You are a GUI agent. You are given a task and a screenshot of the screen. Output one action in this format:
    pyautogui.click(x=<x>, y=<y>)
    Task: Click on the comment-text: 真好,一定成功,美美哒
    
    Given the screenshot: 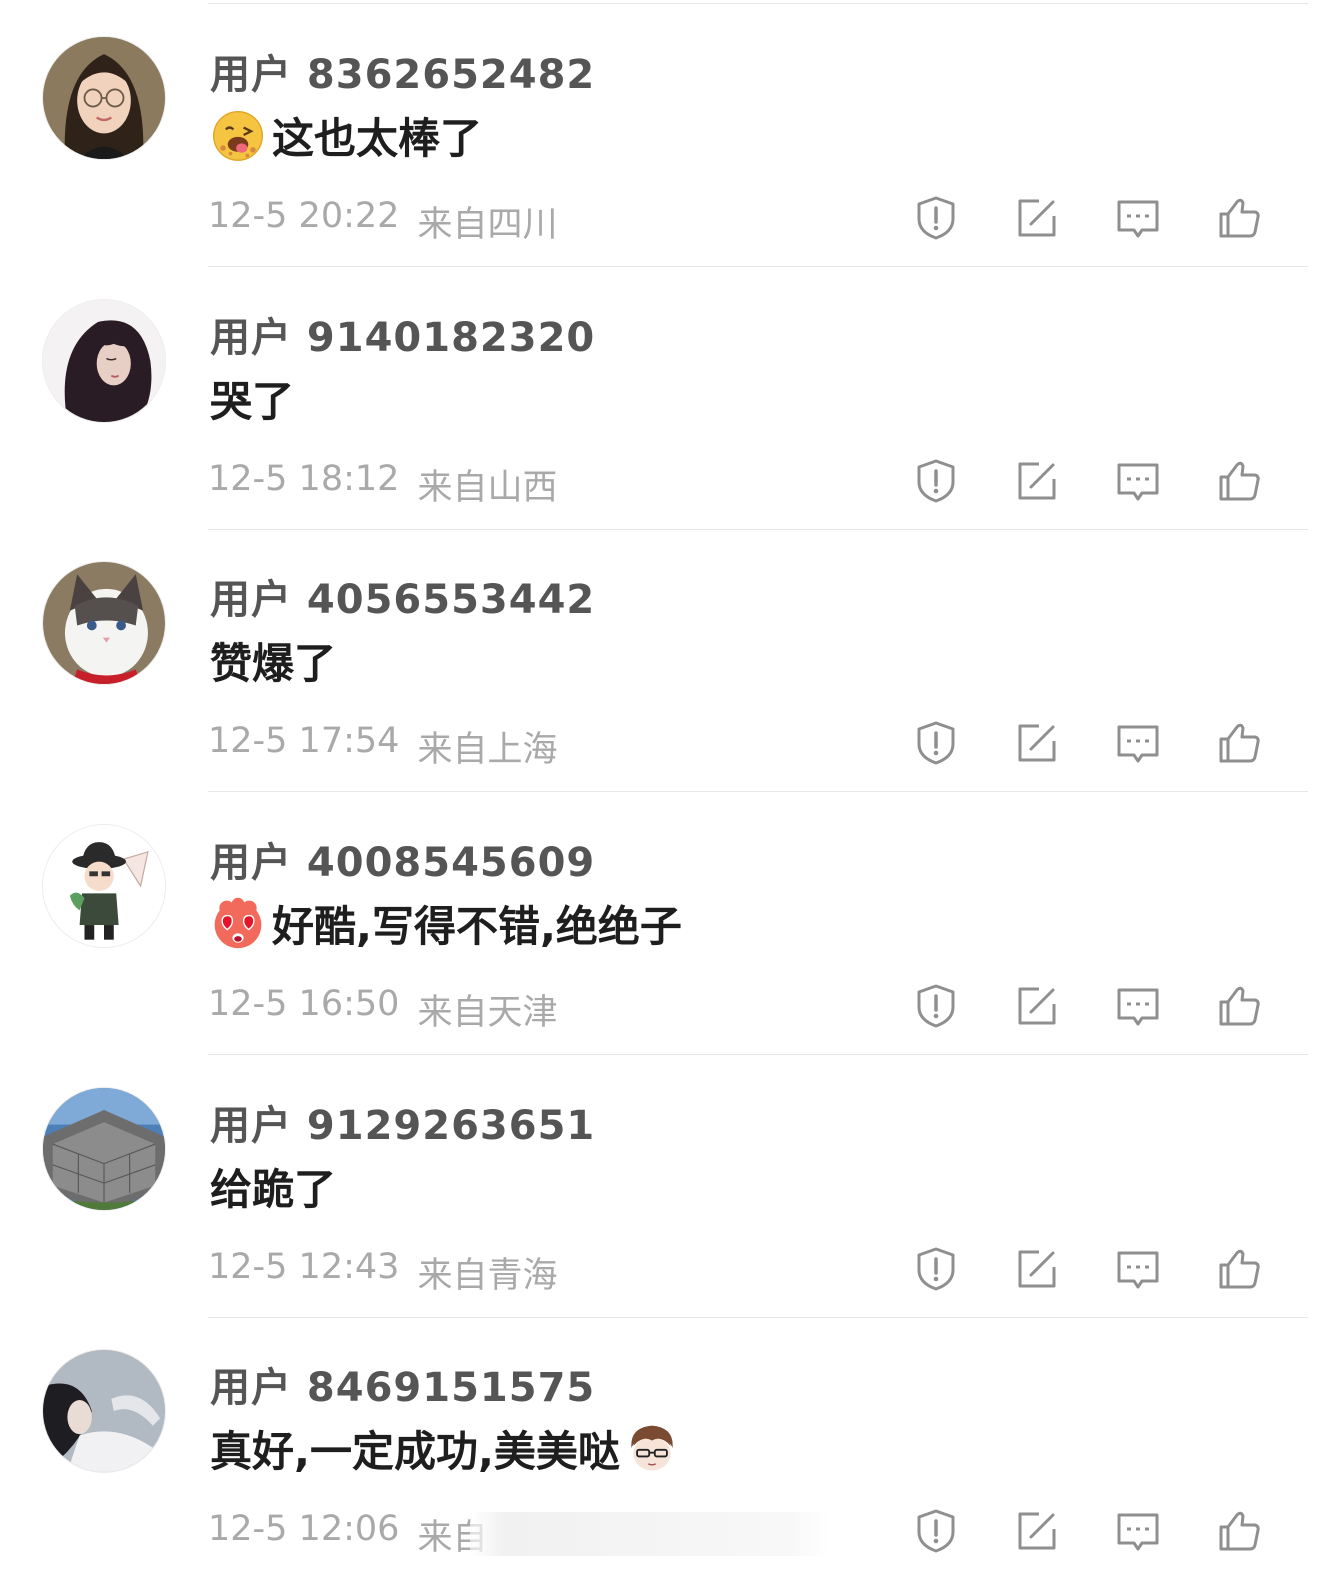 What is the action you would take?
    pyautogui.click(x=445, y=1448)
    